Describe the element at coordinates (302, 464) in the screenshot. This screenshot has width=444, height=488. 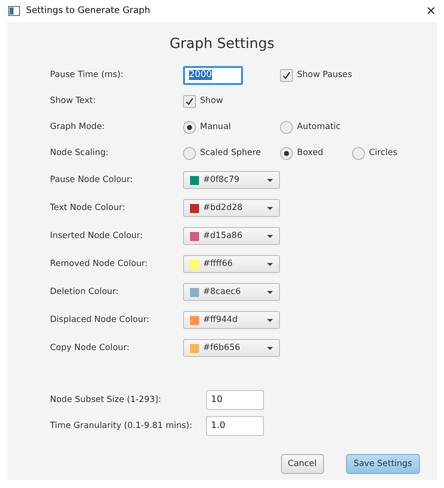
I see `cancel-button: Cancel` at that location.